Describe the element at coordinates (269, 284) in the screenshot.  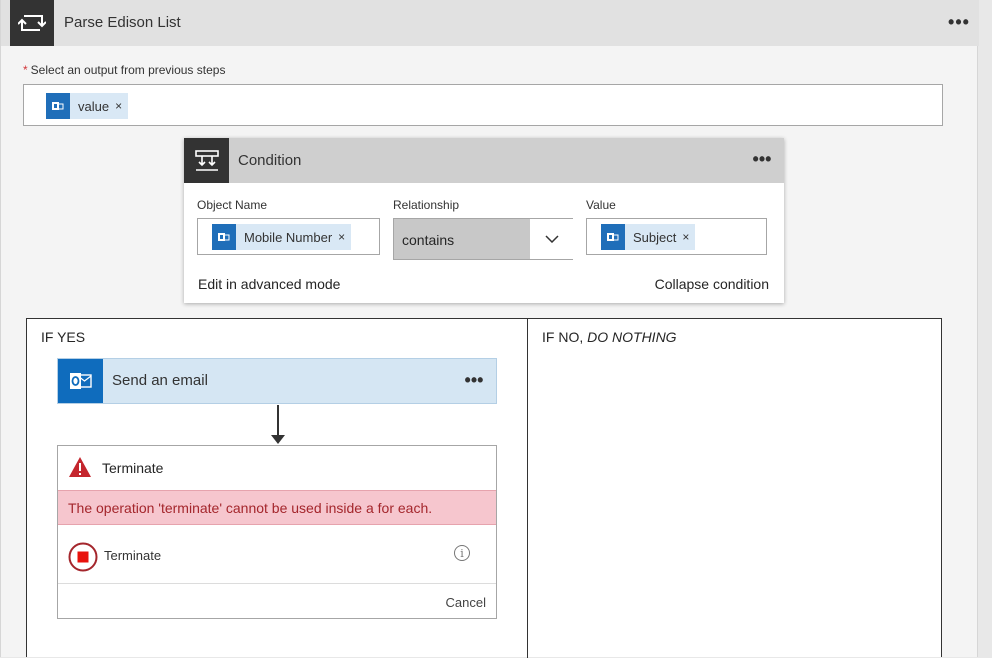
I see `edit-advanced-mode-link: Edit in advanced mode` at that location.